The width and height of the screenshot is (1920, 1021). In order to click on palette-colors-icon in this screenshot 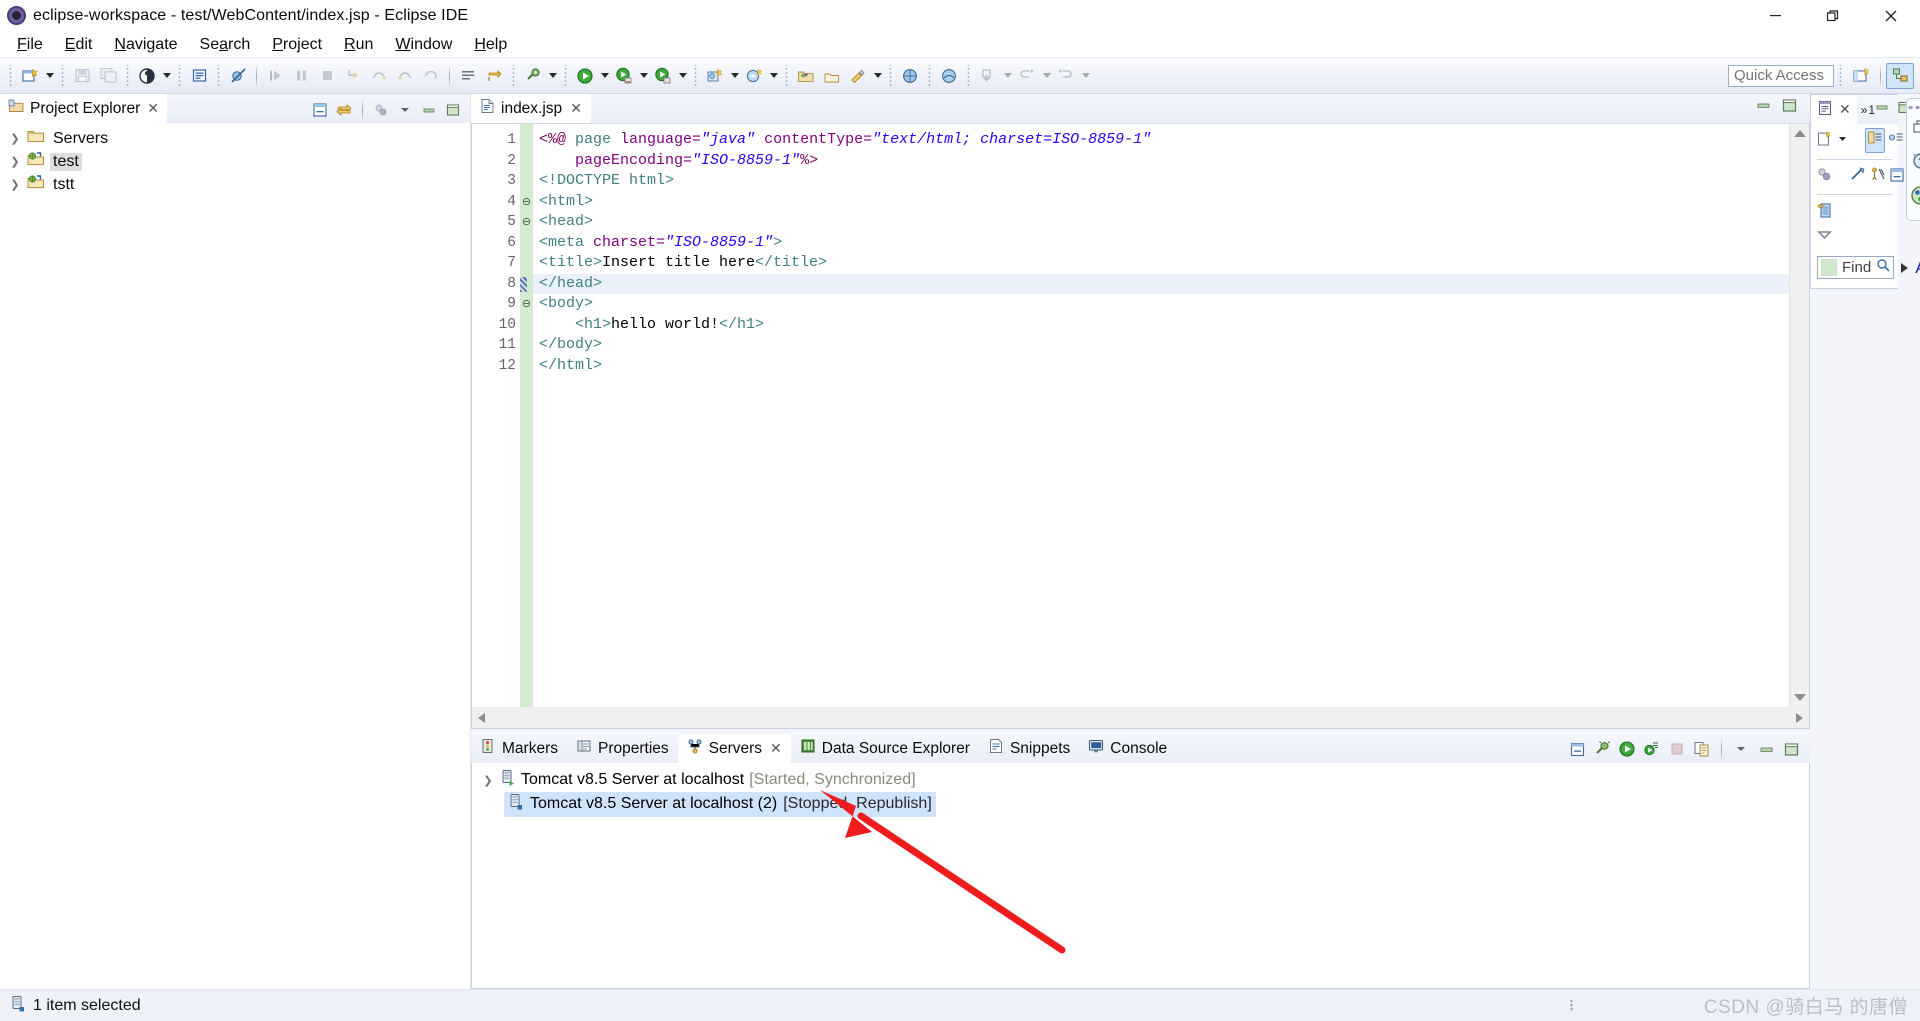, I will do `click(1914, 198)`.